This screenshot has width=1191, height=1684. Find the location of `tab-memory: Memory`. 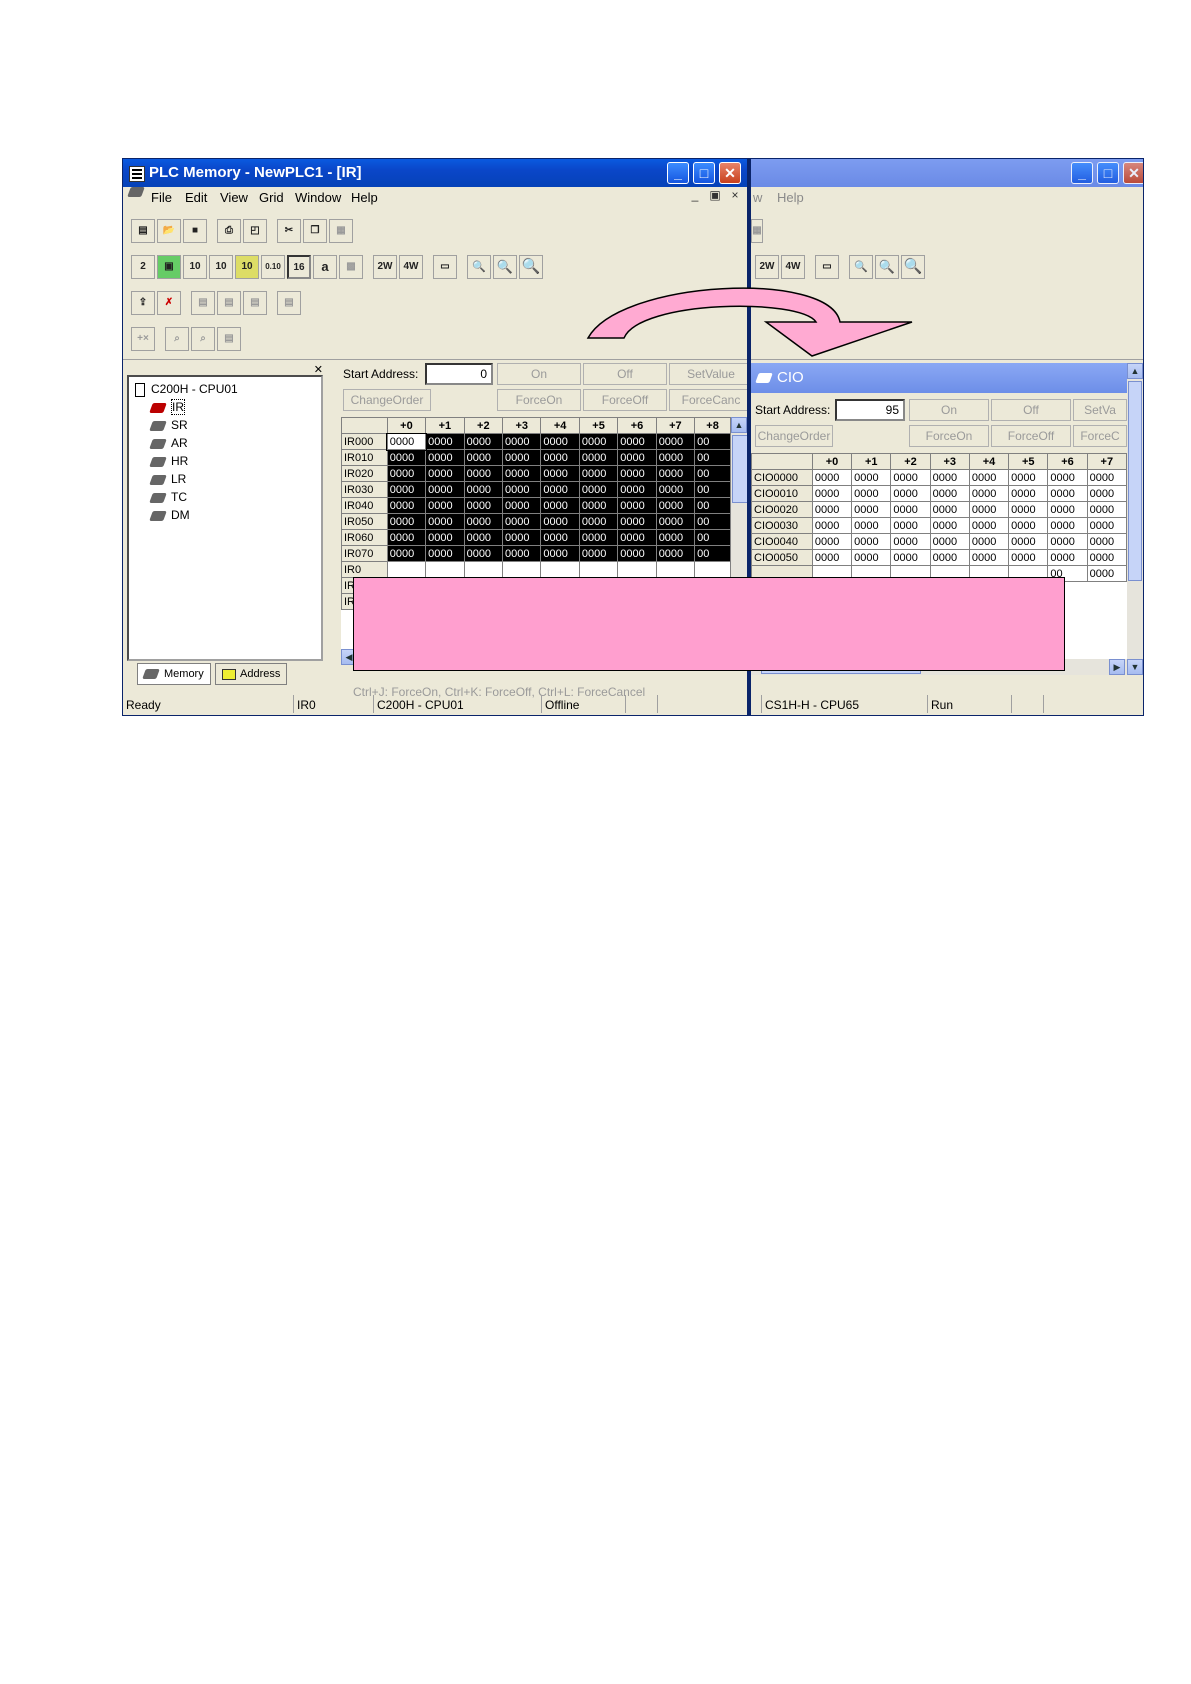

tab-memory: Memory is located at coordinates (174, 674).